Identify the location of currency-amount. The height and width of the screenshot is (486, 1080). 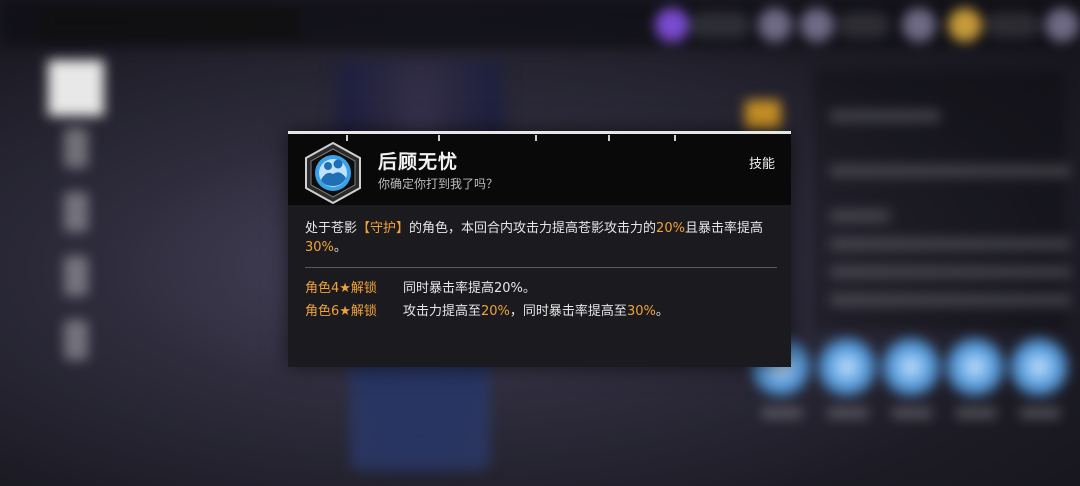
(720, 25).